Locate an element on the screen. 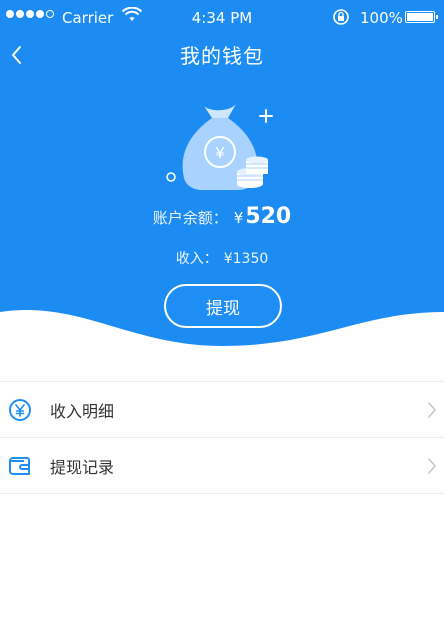 The height and width of the screenshot is (637, 444). navigation-bar: 我的钱包 is located at coordinates (222, 55).